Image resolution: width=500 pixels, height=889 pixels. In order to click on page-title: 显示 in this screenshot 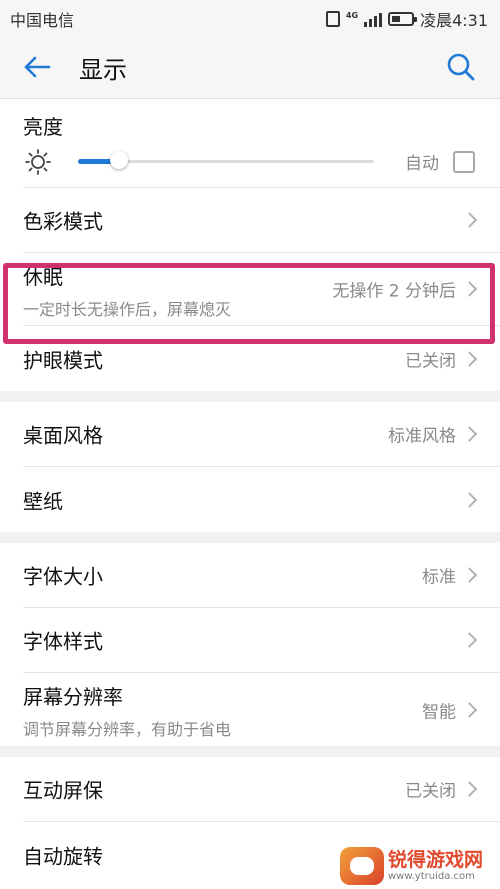, I will do `click(103, 70)`.